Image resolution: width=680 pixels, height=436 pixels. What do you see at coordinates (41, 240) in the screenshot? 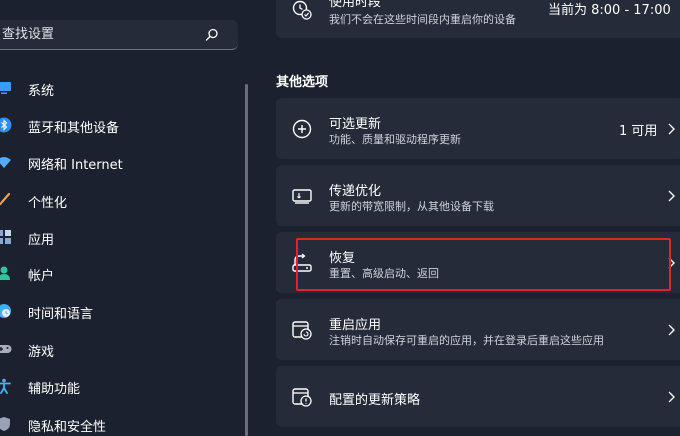
I see `sidebar-item-label: 应用` at bounding box center [41, 240].